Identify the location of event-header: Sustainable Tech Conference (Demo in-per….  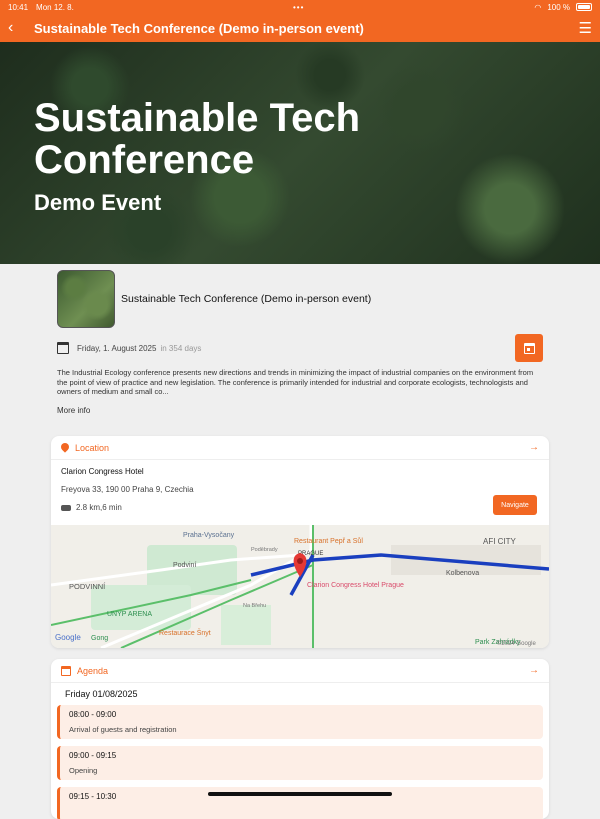
(214, 299).